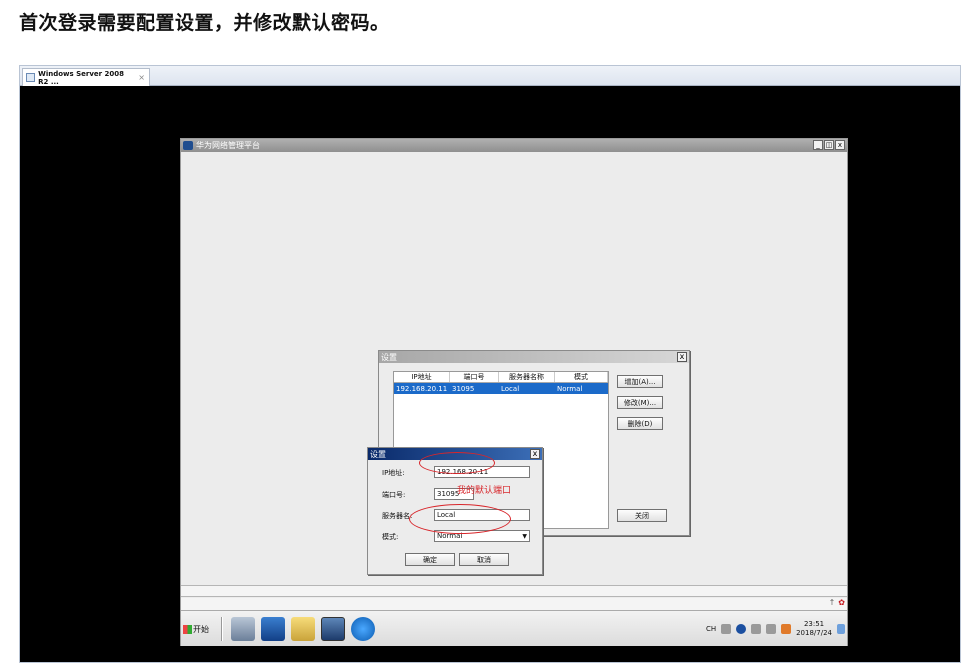 The image size is (966, 665). Describe the element at coordinates (642, 515) in the screenshot. I see `close-dialog-button: 关闭` at that location.